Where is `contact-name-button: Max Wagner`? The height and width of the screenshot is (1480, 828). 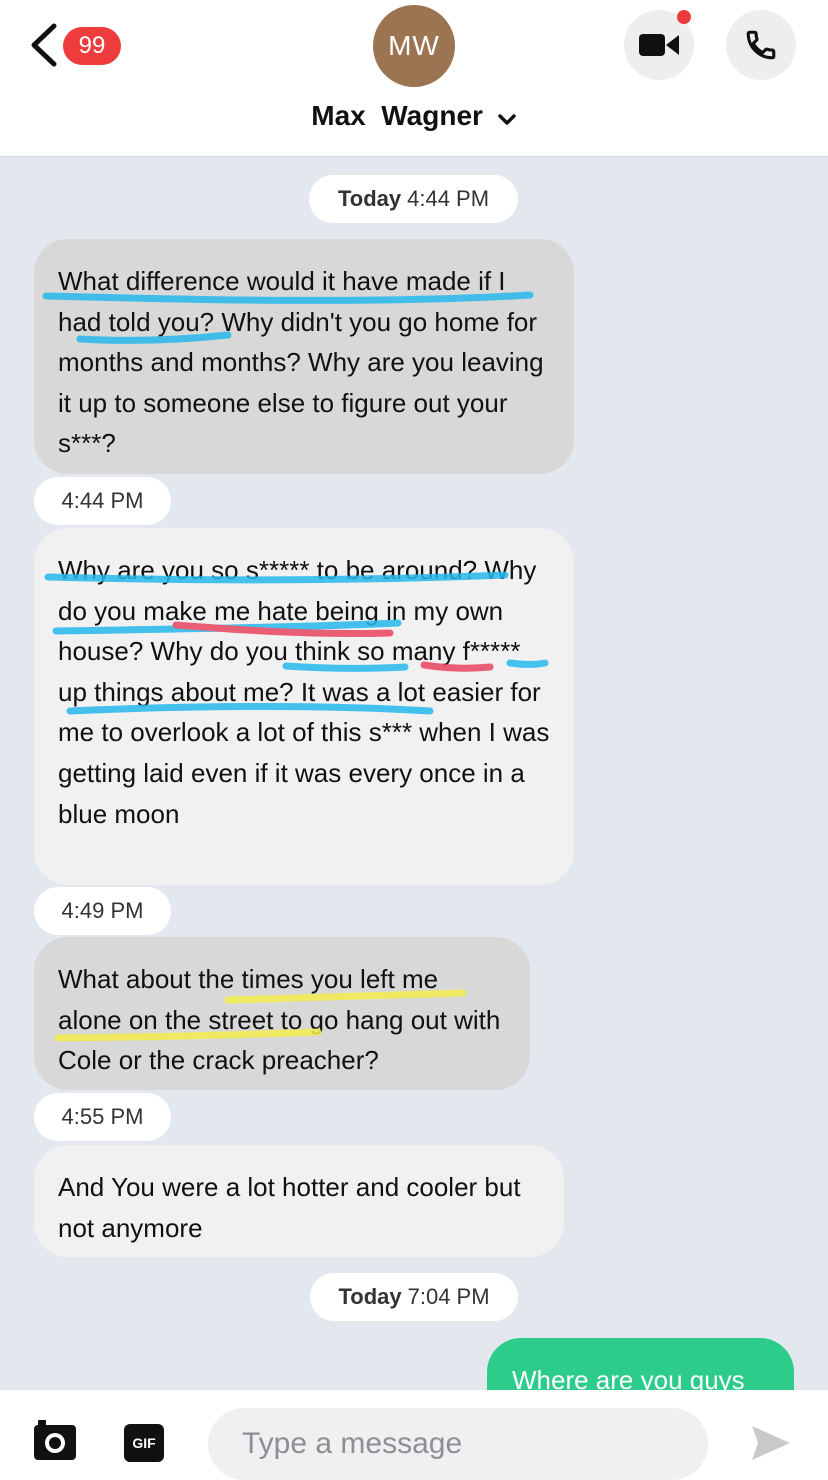
contact-name-button: Max Wagner is located at coordinates (414, 117).